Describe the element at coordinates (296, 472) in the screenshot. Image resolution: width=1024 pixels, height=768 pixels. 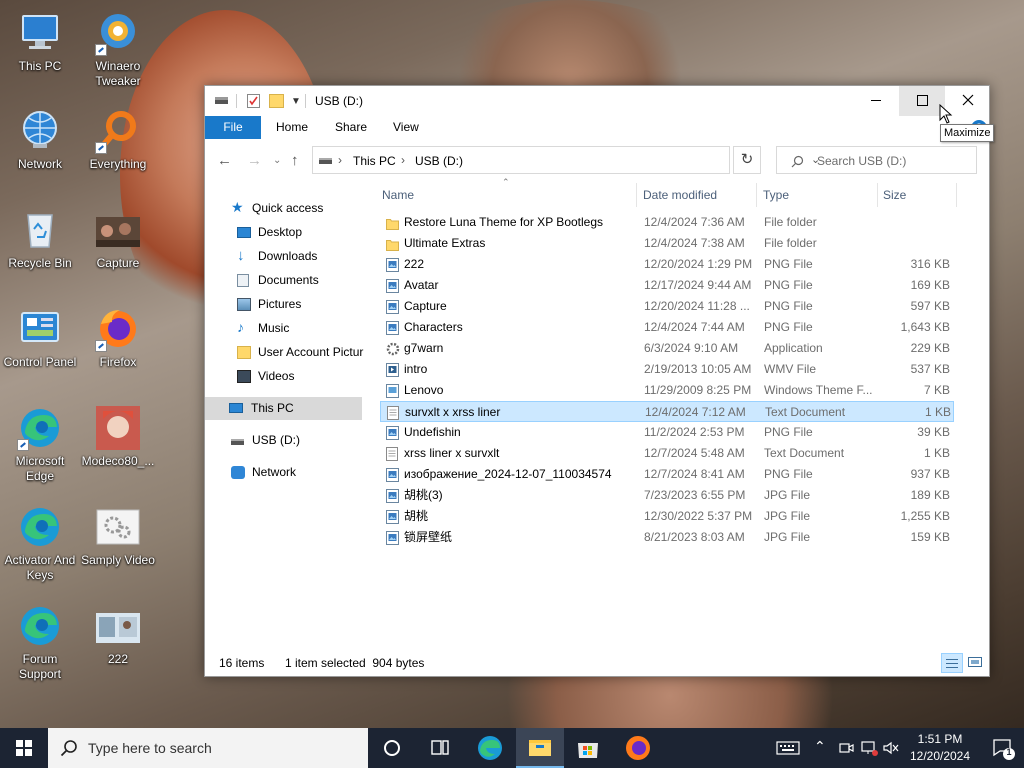
I see `nav-network: Network` at that location.